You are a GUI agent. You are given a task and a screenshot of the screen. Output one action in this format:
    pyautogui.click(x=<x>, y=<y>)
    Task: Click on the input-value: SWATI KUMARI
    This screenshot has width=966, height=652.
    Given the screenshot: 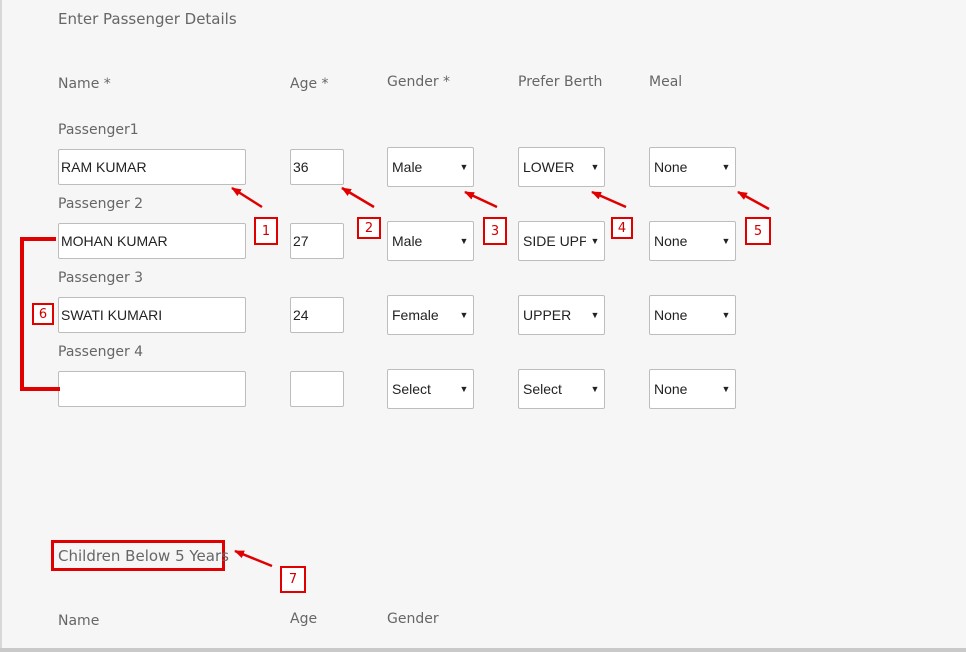 What is the action you would take?
    pyautogui.click(x=112, y=315)
    